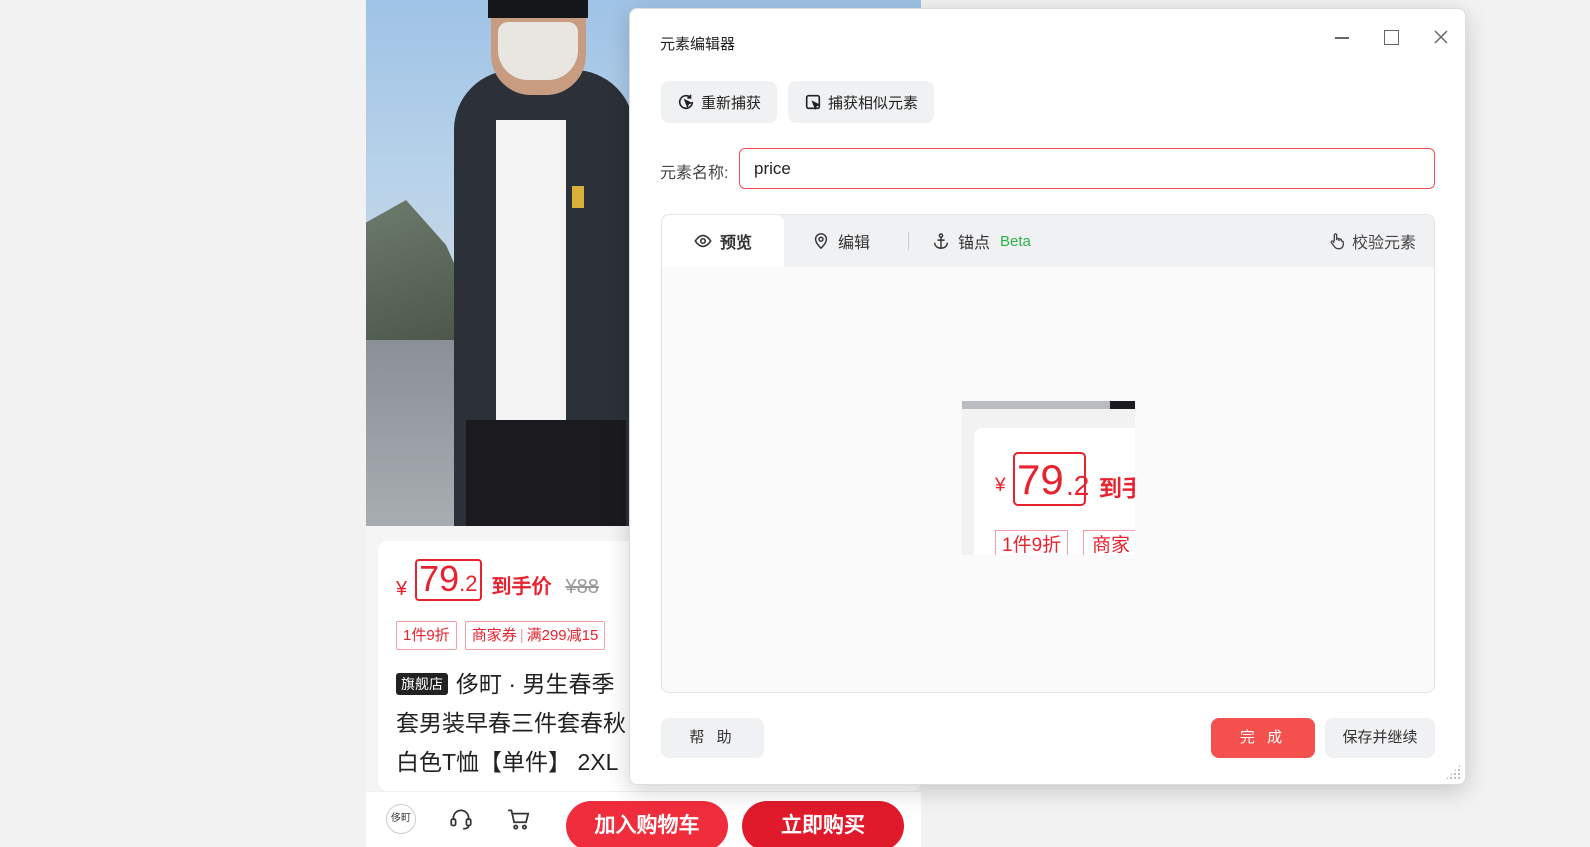 This screenshot has height=847, width=1590. I want to click on product-action-bar: 侈町 加入购物车 立即购买, so click(643, 819).